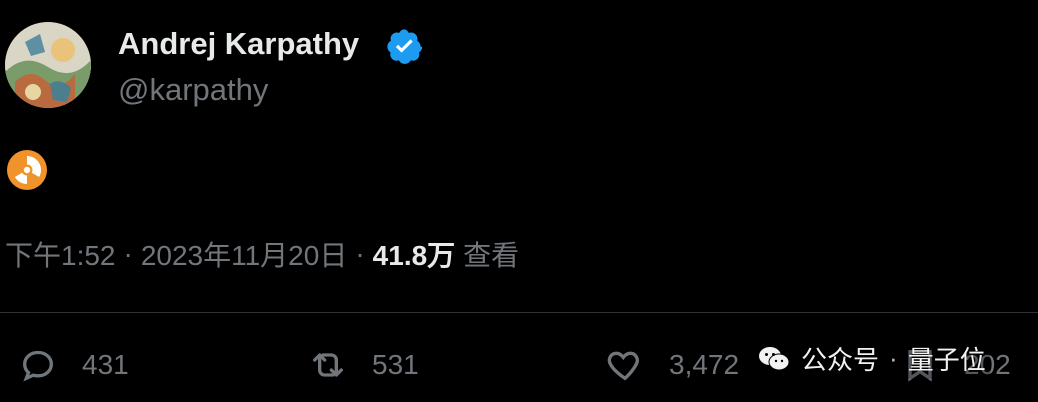  What do you see at coordinates (840, 360) in the screenshot?
I see `watermark-platform: 公众号` at bounding box center [840, 360].